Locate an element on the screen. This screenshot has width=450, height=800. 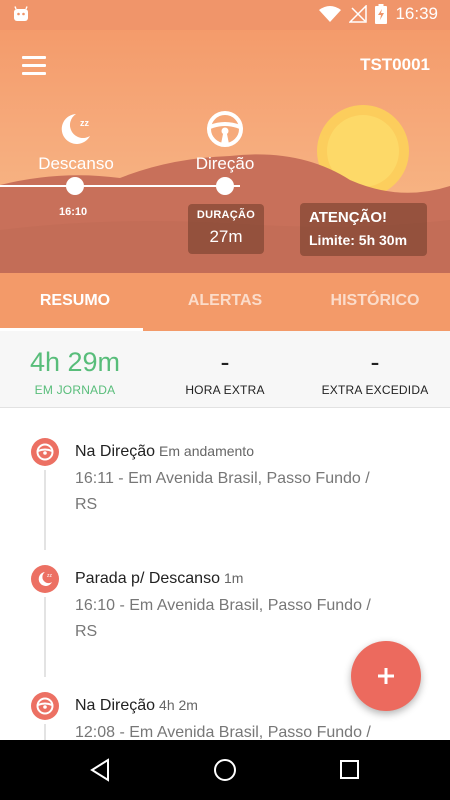
tab-bar: RESUMO ALERTAS HISTÓRICO is located at coordinates (225, 302).